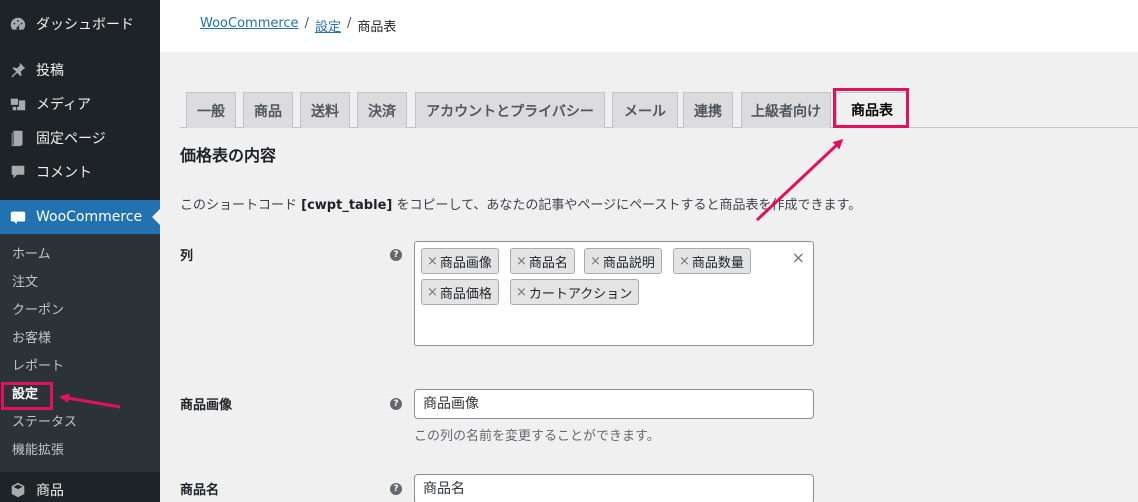 The image size is (1138, 502). What do you see at coordinates (31, 255) in the screenshot?
I see `submenu-home: ホーム` at bounding box center [31, 255].